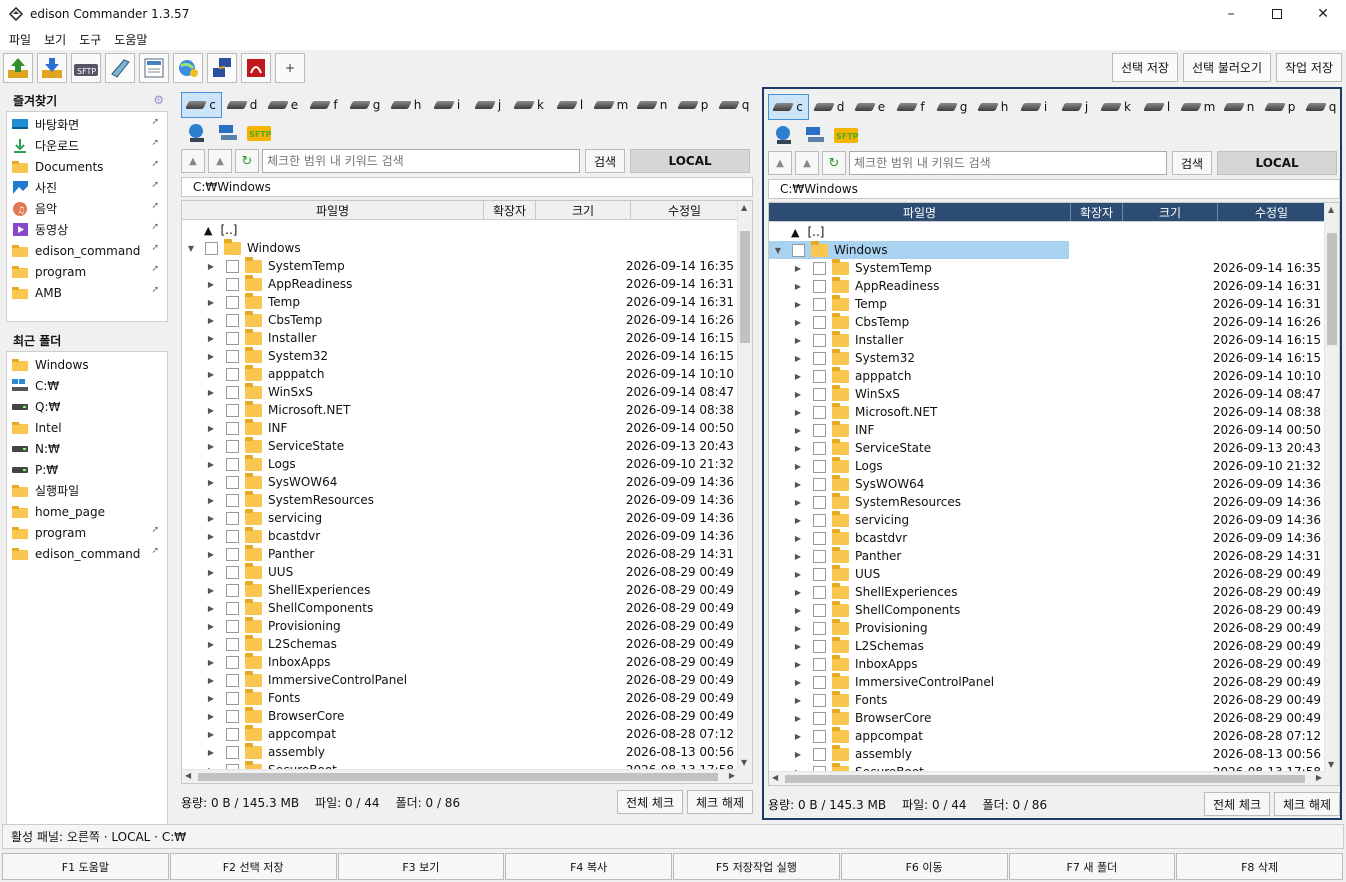 The width and height of the screenshot is (1346, 882). Describe the element at coordinates (1047, 375) in the screenshot. I see `table-row: ▶ apppatch 2026-09-14 10:10` at that location.